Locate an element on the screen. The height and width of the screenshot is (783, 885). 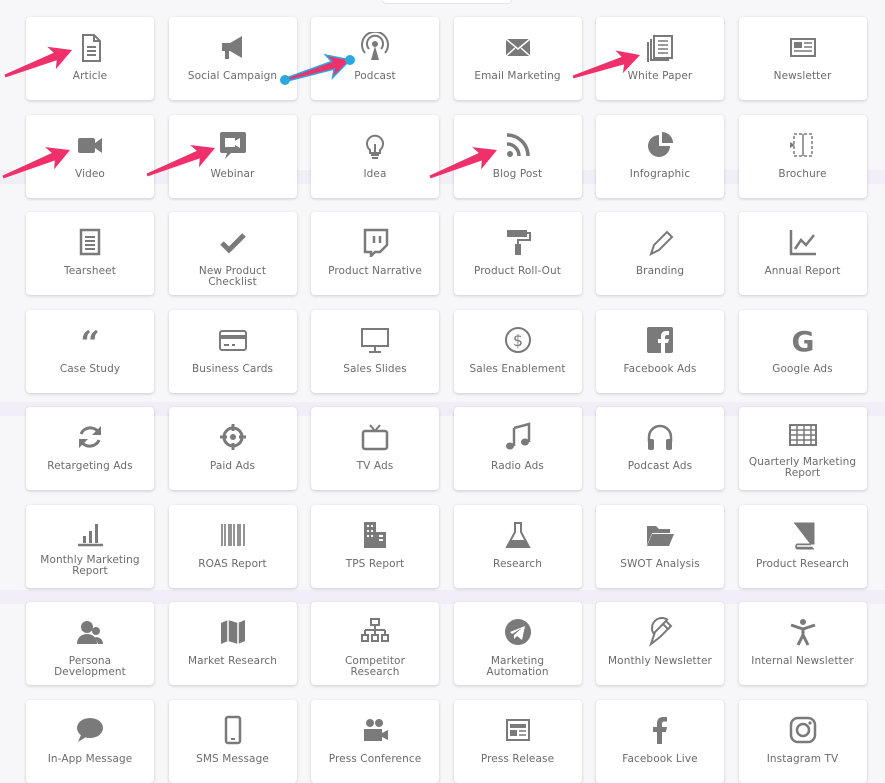
card-label: Annual Report is located at coordinates (802, 271).